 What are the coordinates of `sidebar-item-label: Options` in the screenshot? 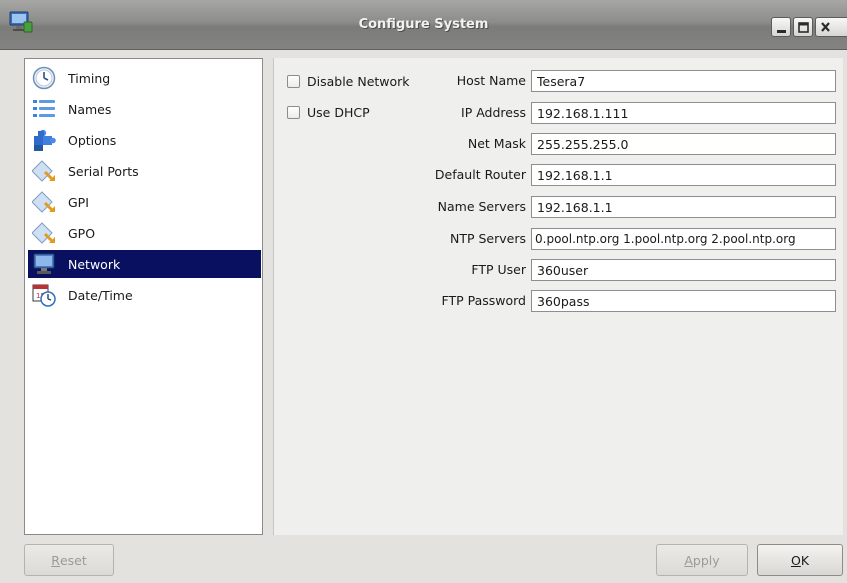 It's located at (92, 140).